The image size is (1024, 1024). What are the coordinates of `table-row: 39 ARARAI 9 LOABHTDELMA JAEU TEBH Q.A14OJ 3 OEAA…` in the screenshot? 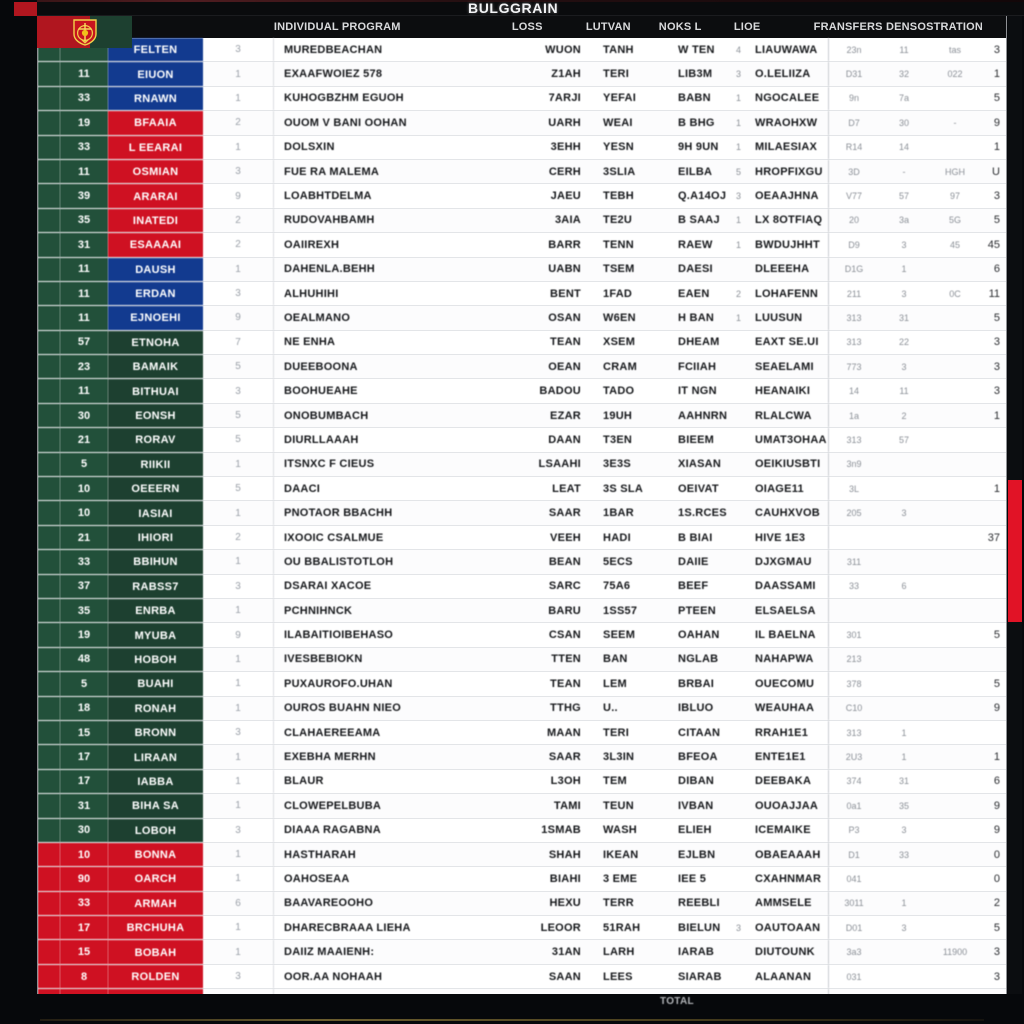 It's located at (522, 196).